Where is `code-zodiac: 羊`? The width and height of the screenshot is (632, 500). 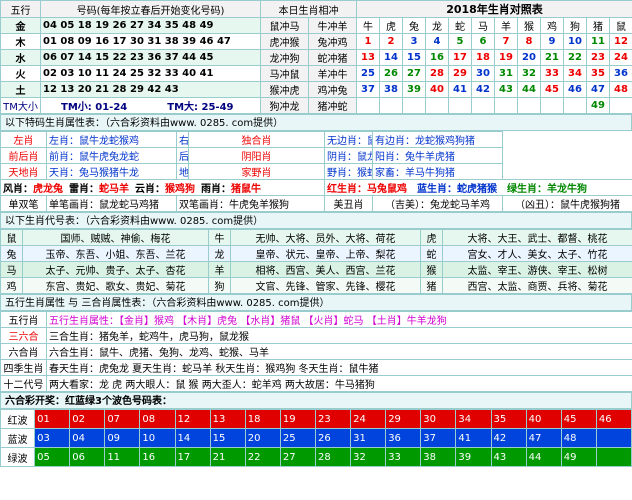 code-zodiac: 羊 is located at coordinates (219, 269).